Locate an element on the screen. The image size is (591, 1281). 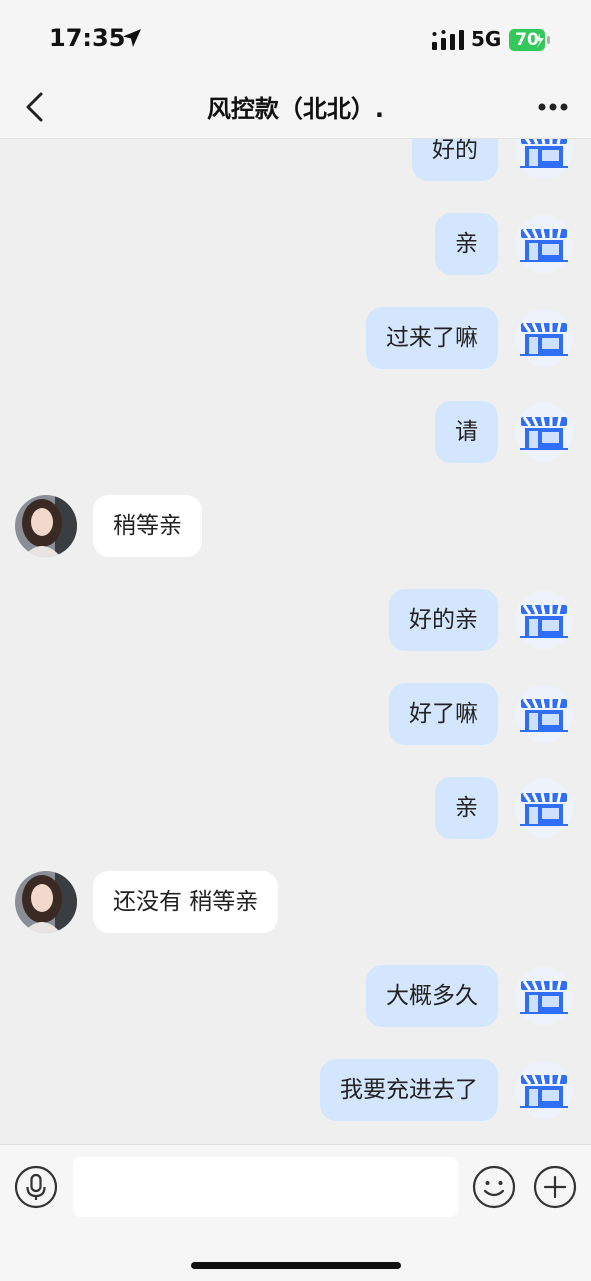
message-bubble: 好的 is located at coordinates (455, 160).